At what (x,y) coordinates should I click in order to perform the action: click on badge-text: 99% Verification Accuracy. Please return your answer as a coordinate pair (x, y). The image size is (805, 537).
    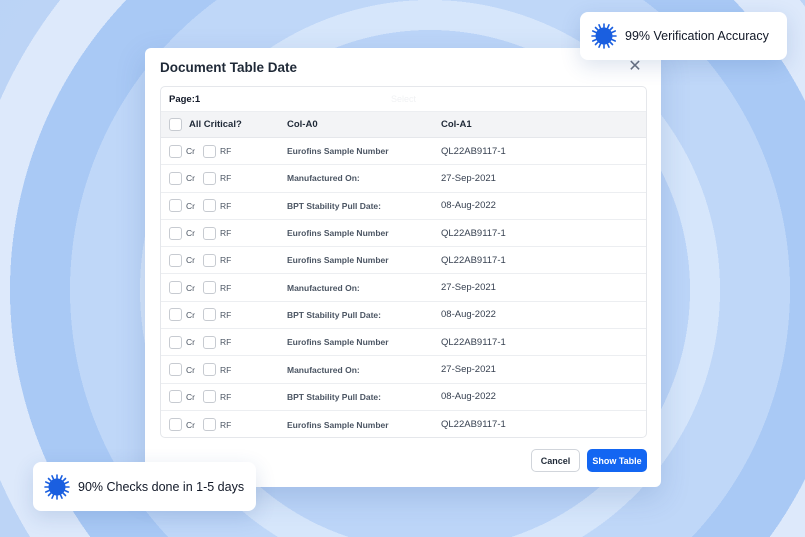
    Looking at the image, I should click on (697, 36).